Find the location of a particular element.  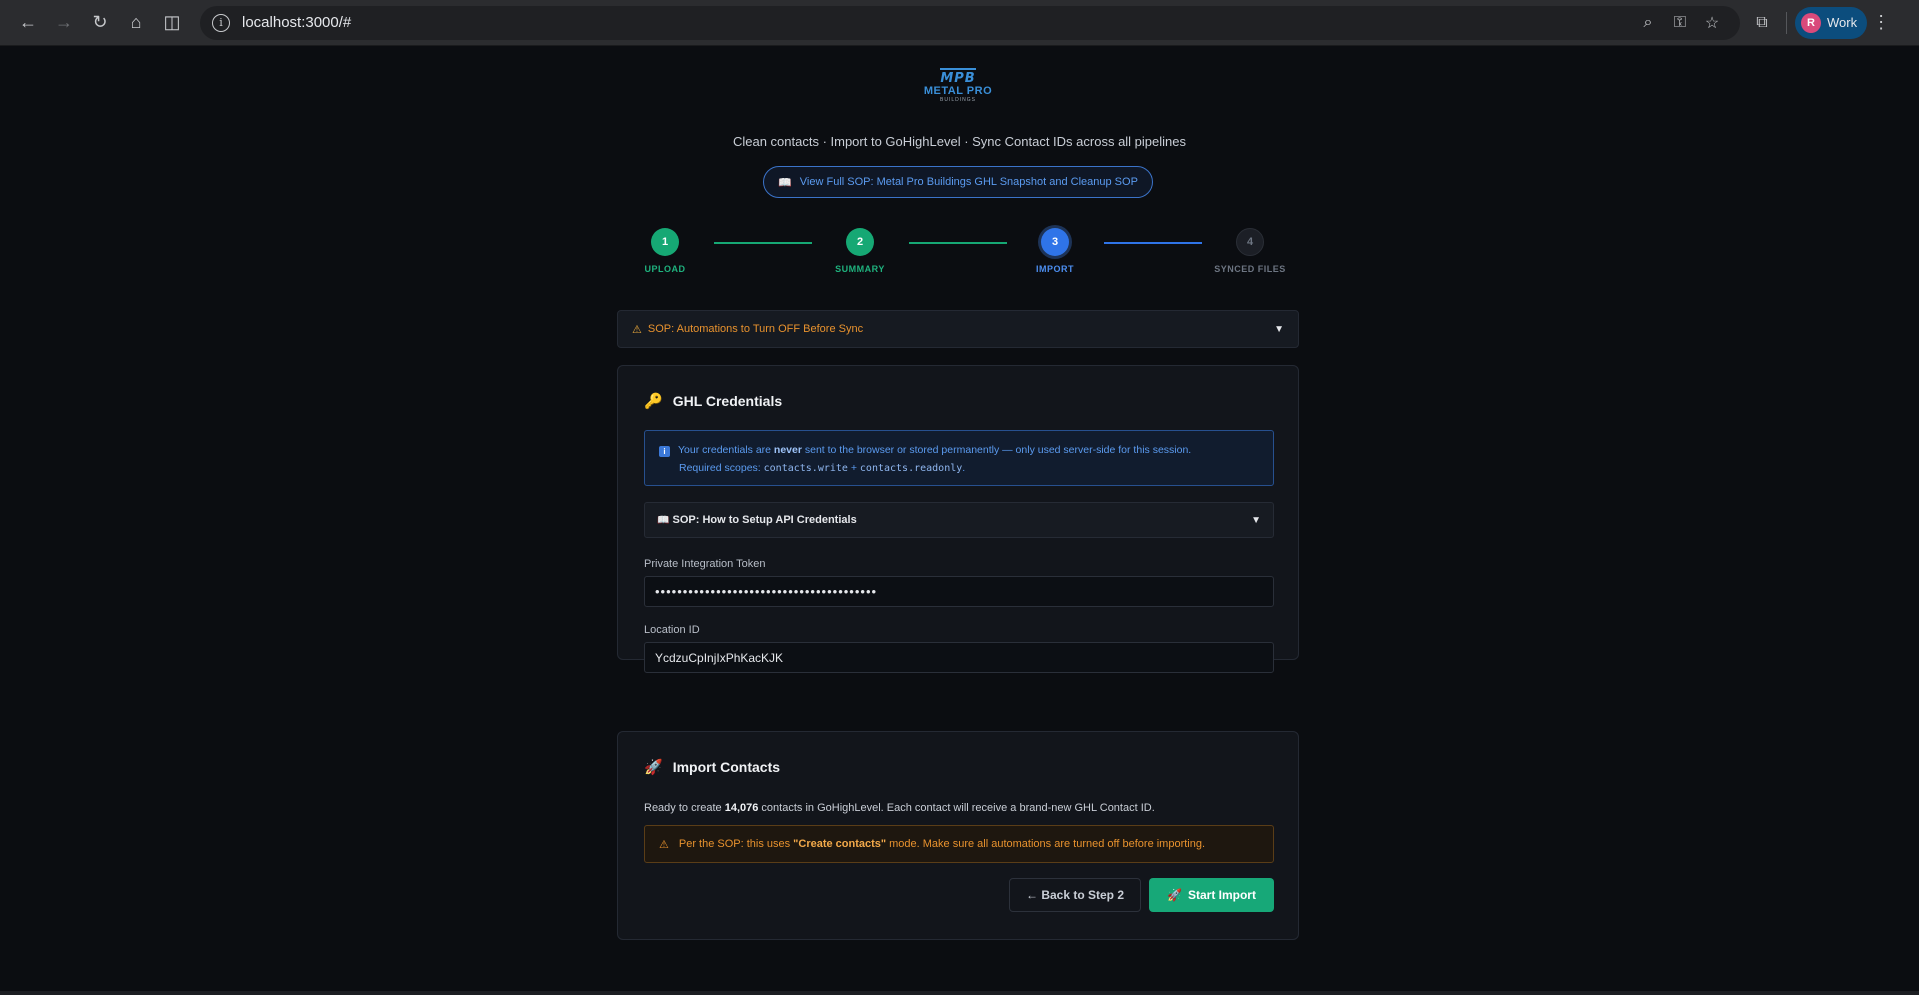

step-import: 3 IMPORT is located at coordinates (1055, 251).